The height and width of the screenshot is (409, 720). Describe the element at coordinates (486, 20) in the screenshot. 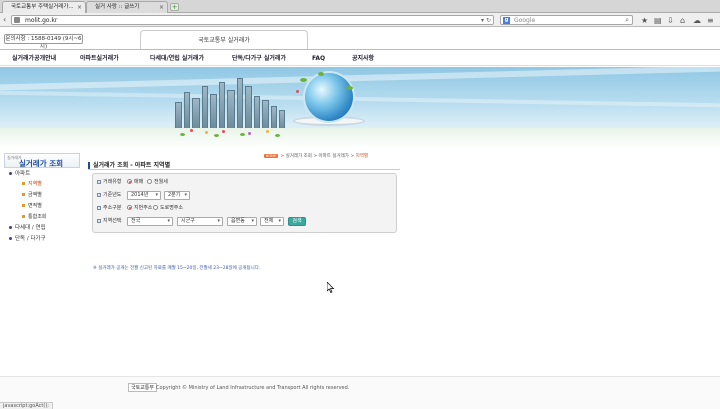

I see `reload-icon: ▾ ↻` at that location.